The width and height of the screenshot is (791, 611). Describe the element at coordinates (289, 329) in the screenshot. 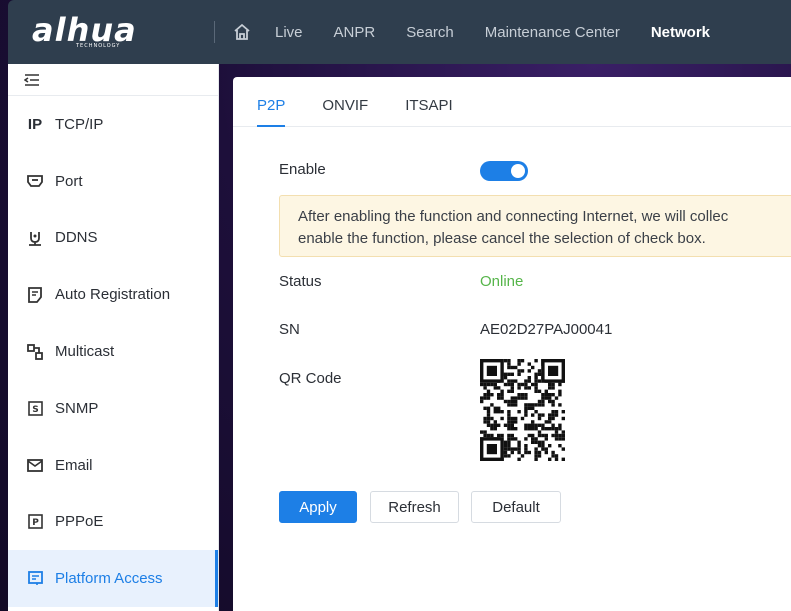

I see `sn-label: SN` at that location.